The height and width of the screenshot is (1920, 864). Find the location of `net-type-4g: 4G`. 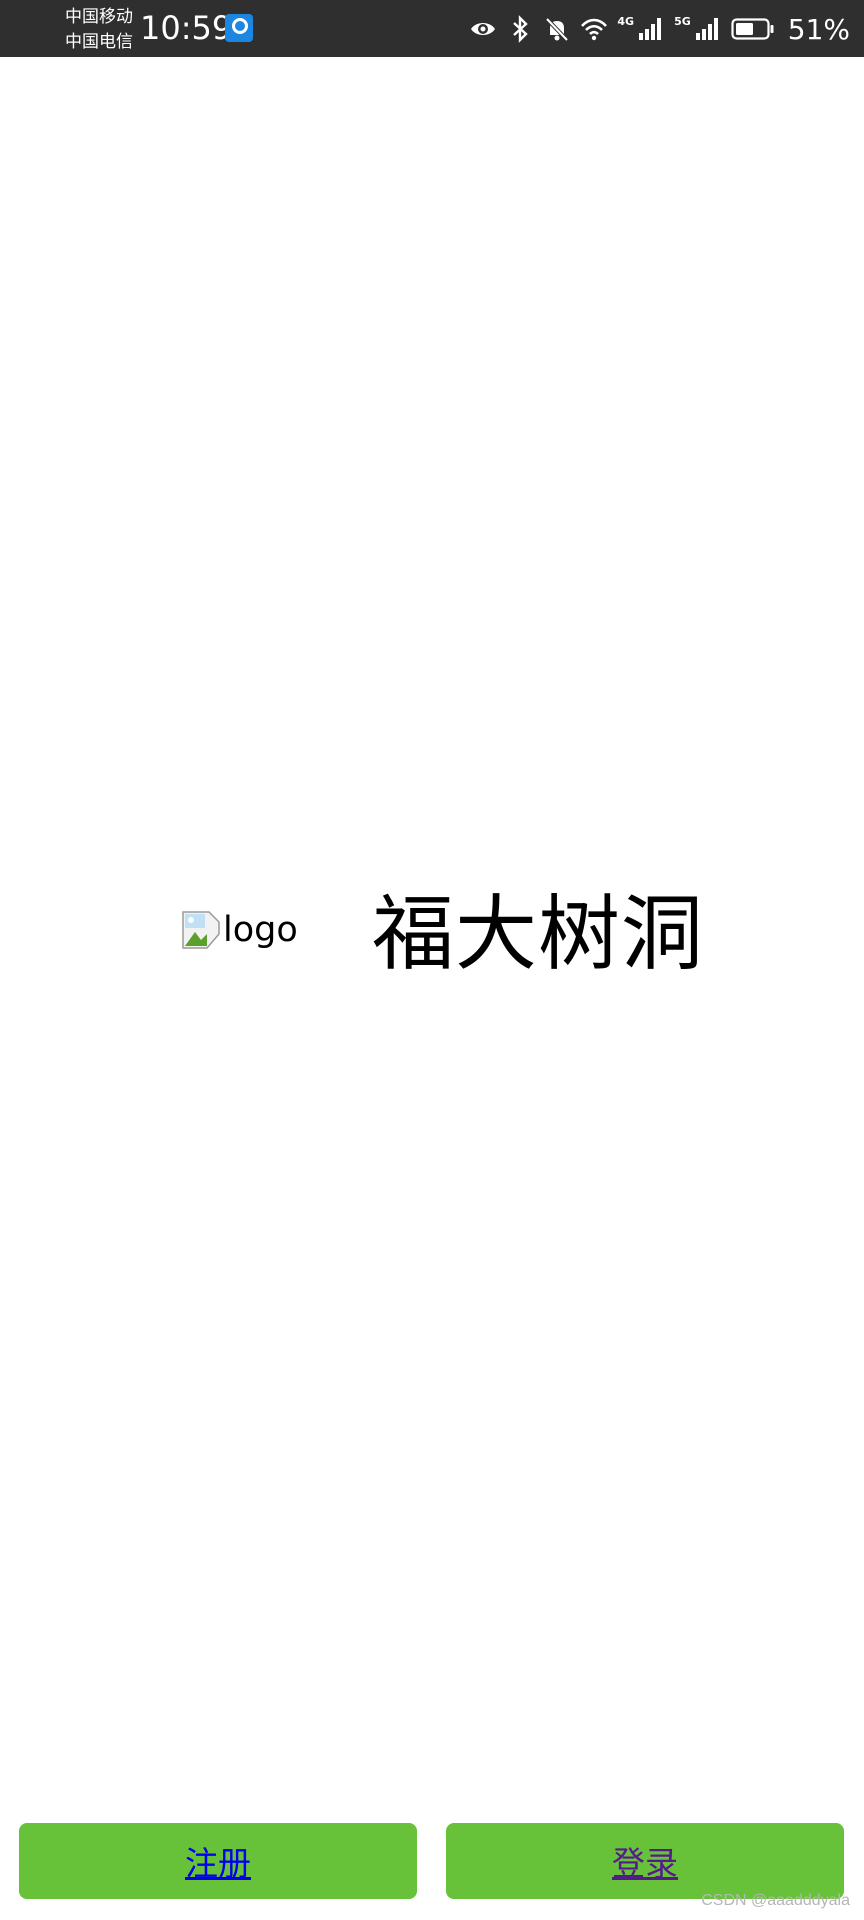

net-type-4g: 4G is located at coordinates (626, 21).